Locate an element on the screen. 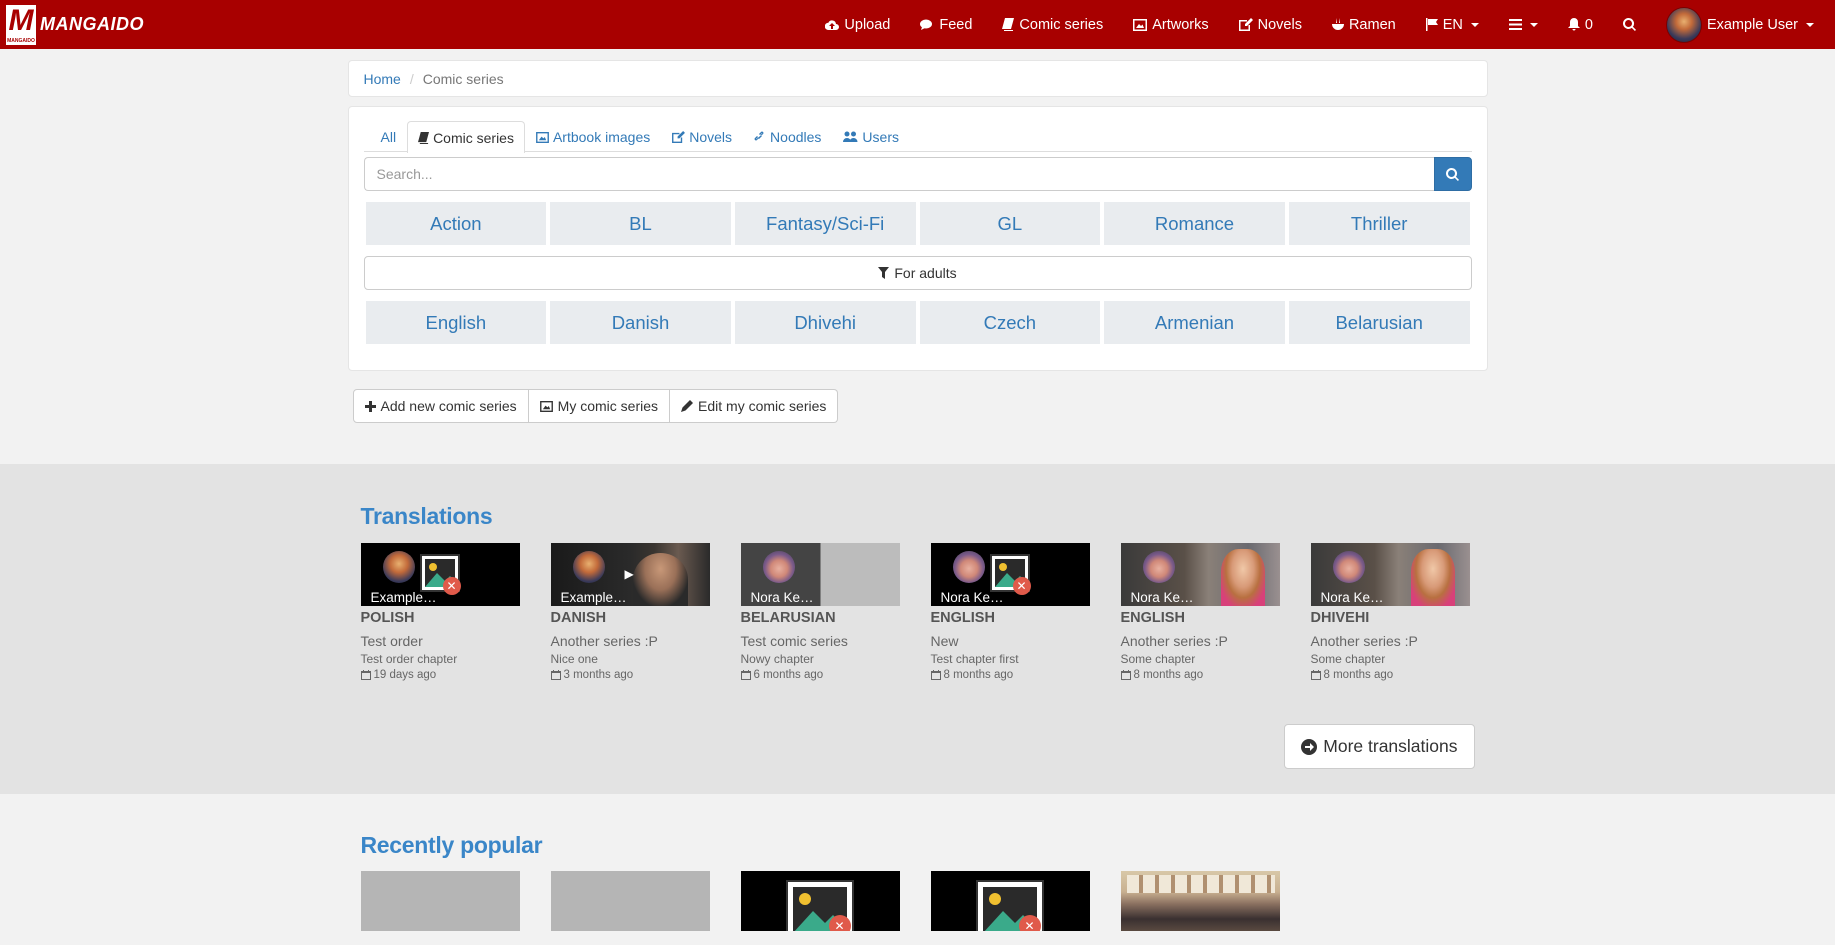 Image resolution: width=1835 pixels, height=945 pixels. hamburger-icon is located at coordinates (1515, 24).